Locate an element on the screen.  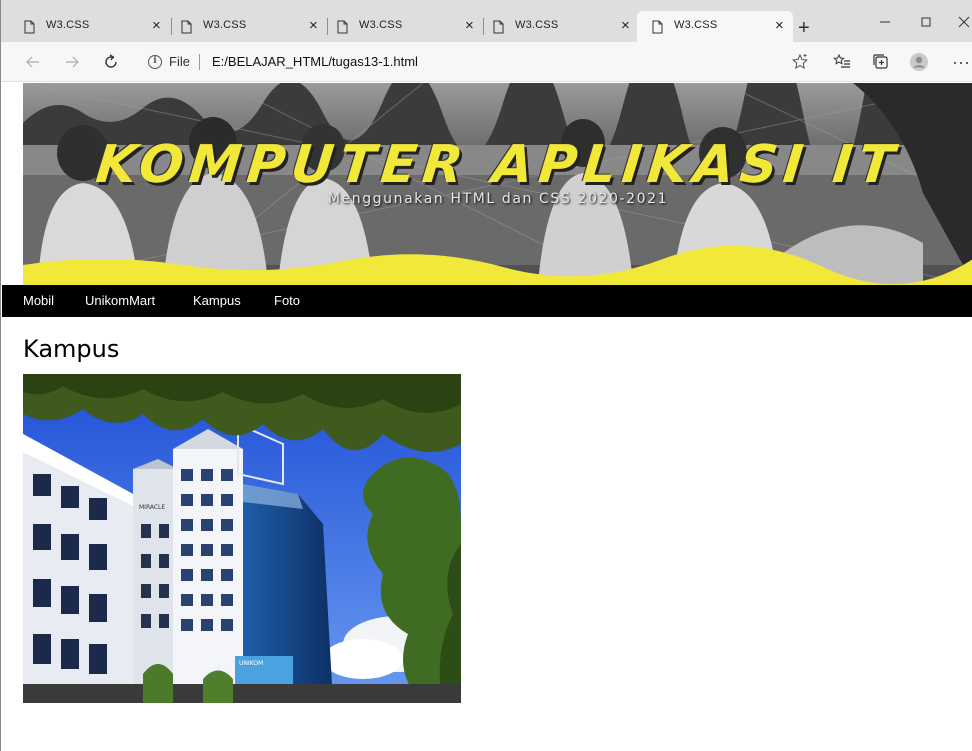
profile-avatar-icon is located at coordinates (919, 62).